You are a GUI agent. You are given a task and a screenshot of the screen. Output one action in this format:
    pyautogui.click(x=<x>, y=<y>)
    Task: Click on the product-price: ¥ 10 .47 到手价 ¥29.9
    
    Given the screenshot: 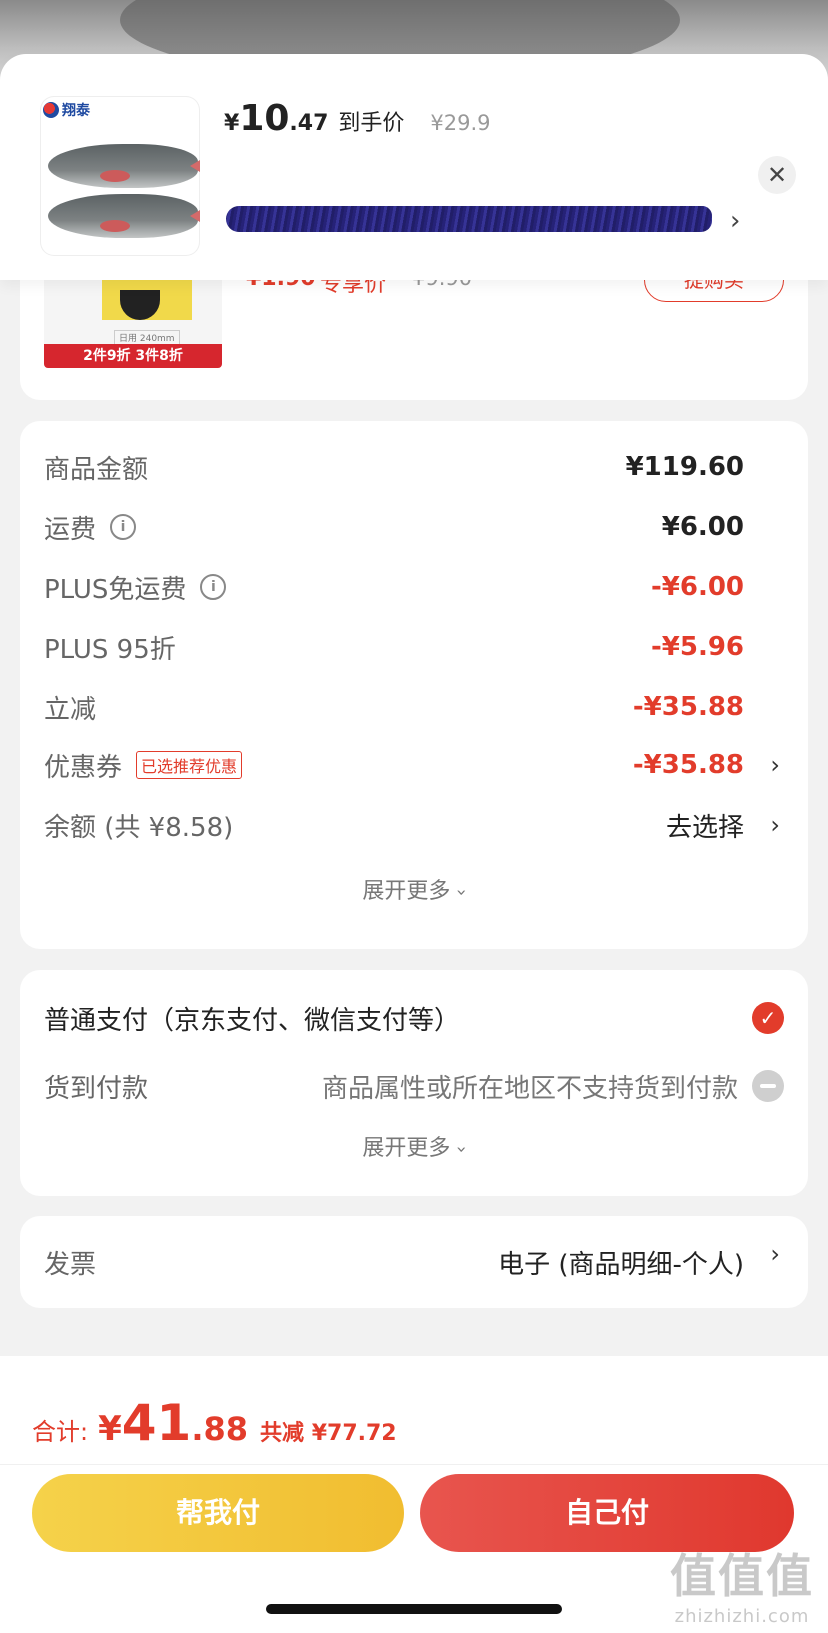 What is the action you would take?
    pyautogui.click(x=357, y=118)
    